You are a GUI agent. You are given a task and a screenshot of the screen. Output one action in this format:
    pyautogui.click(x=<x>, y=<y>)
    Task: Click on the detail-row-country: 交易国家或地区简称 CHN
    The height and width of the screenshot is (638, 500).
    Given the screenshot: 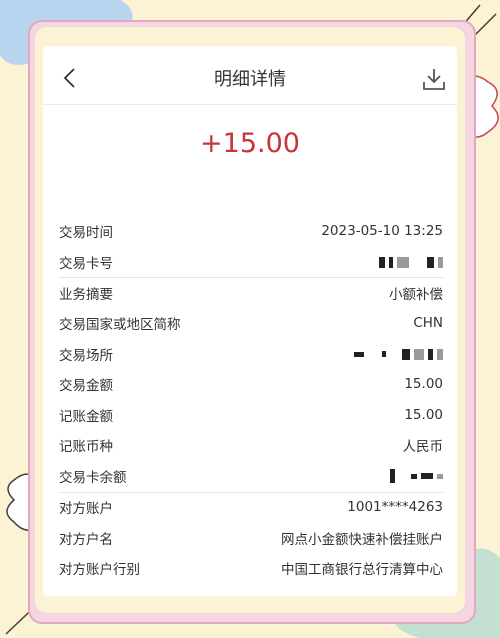 What is the action you would take?
    pyautogui.click(x=251, y=323)
    